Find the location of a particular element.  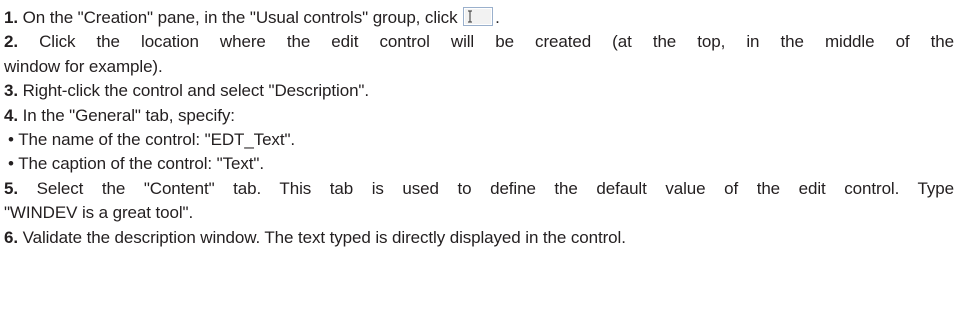

step-number: 1. is located at coordinates (11, 17).